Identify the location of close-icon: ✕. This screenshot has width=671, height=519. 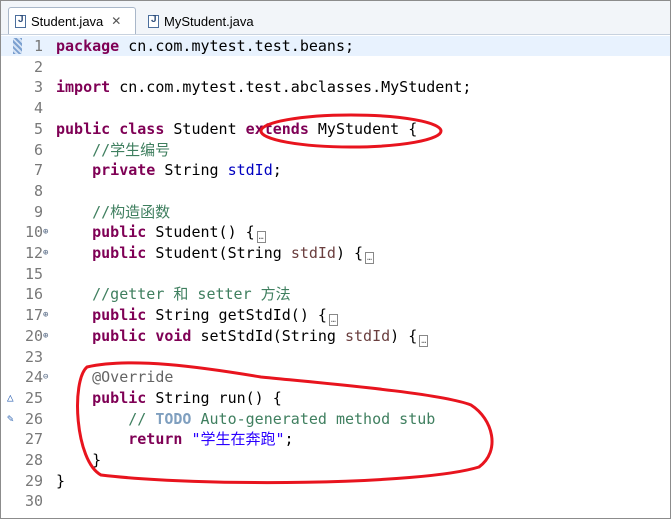
(116, 21).